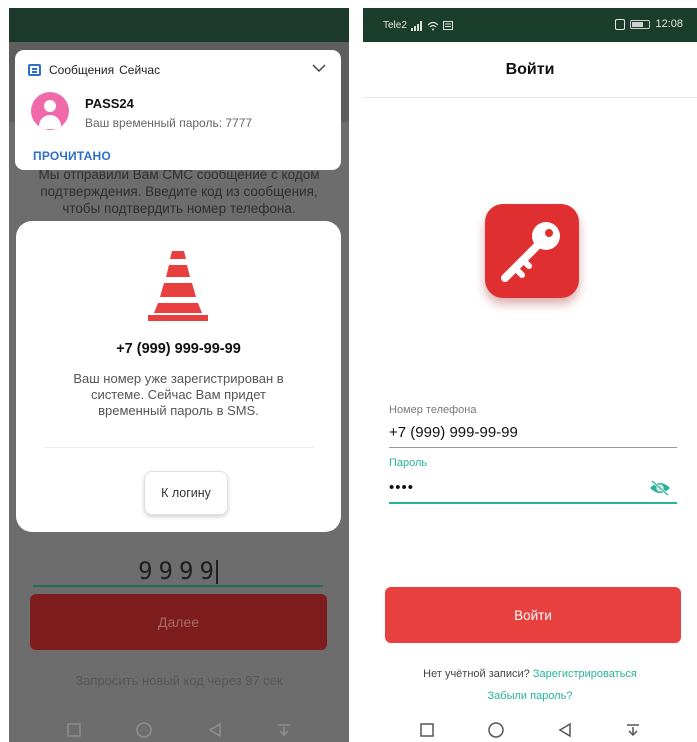 Image resolution: width=697 pixels, height=742 pixels. I want to click on wifi-icon, so click(433, 25).